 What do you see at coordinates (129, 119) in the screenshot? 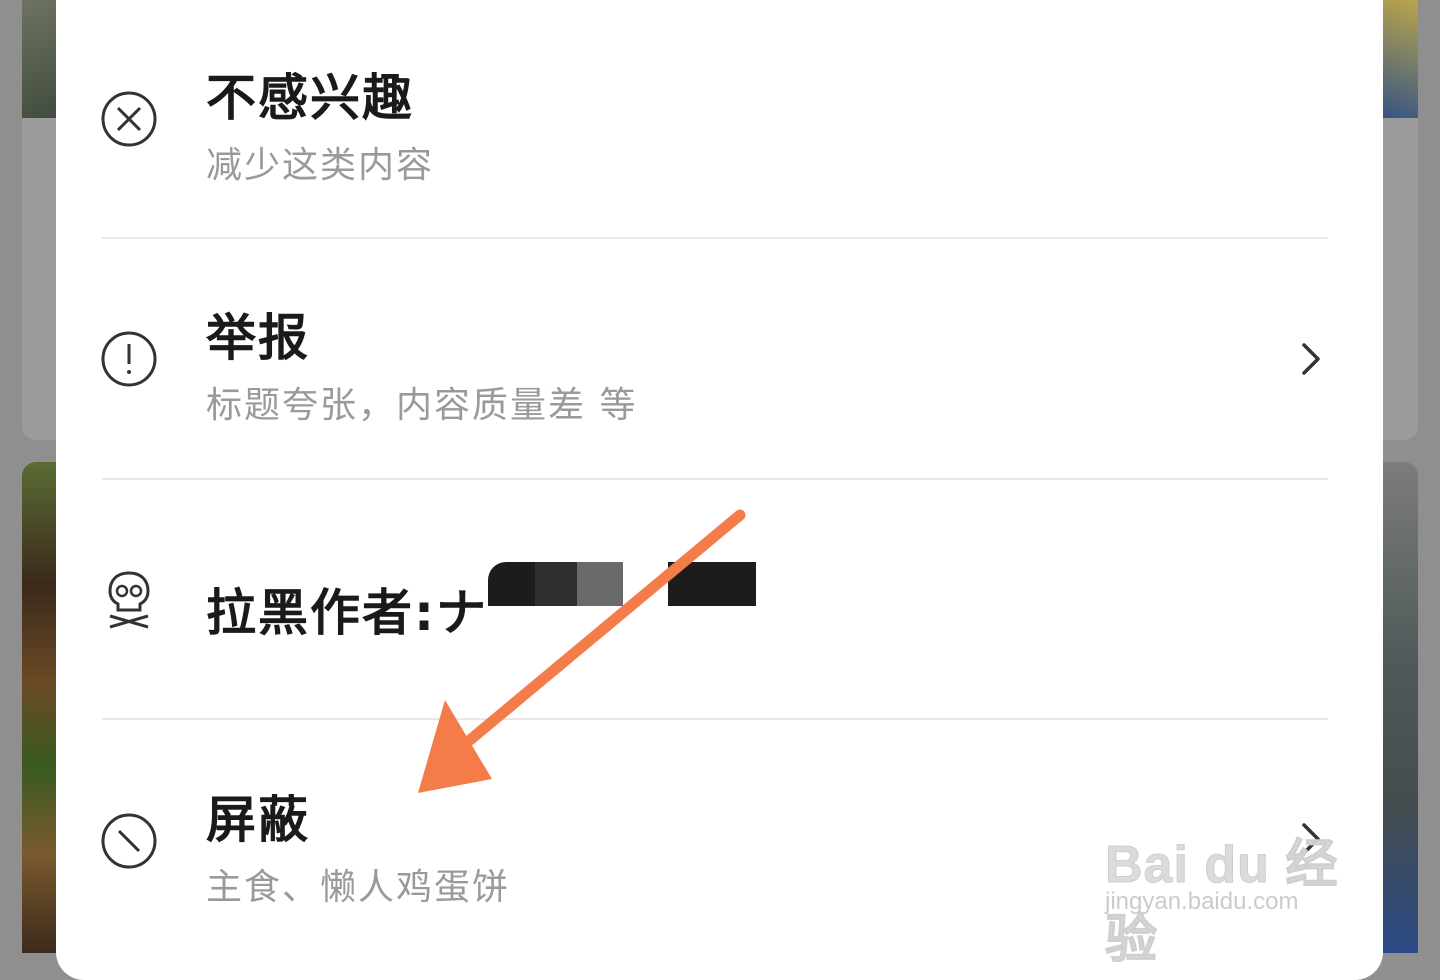
I see `close-circle-icon` at bounding box center [129, 119].